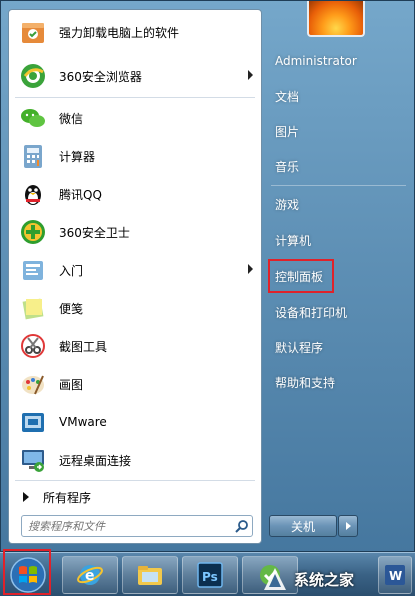 The height and width of the screenshot is (596, 415). I want to click on taskbar-button-photoshop: Ps, so click(210, 575).